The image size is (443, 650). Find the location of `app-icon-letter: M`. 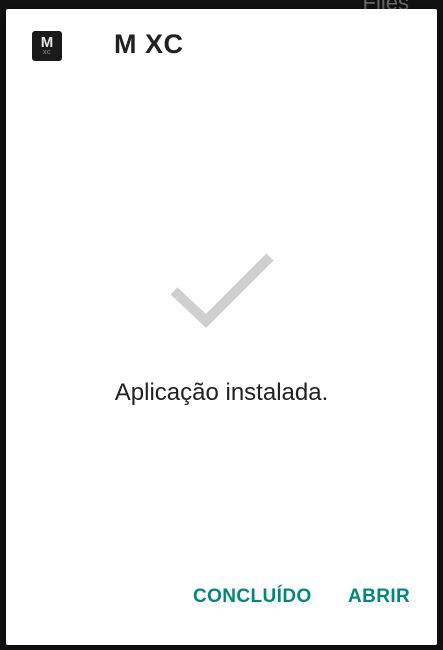

app-icon-letter: M is located at coordinates (47, 42).